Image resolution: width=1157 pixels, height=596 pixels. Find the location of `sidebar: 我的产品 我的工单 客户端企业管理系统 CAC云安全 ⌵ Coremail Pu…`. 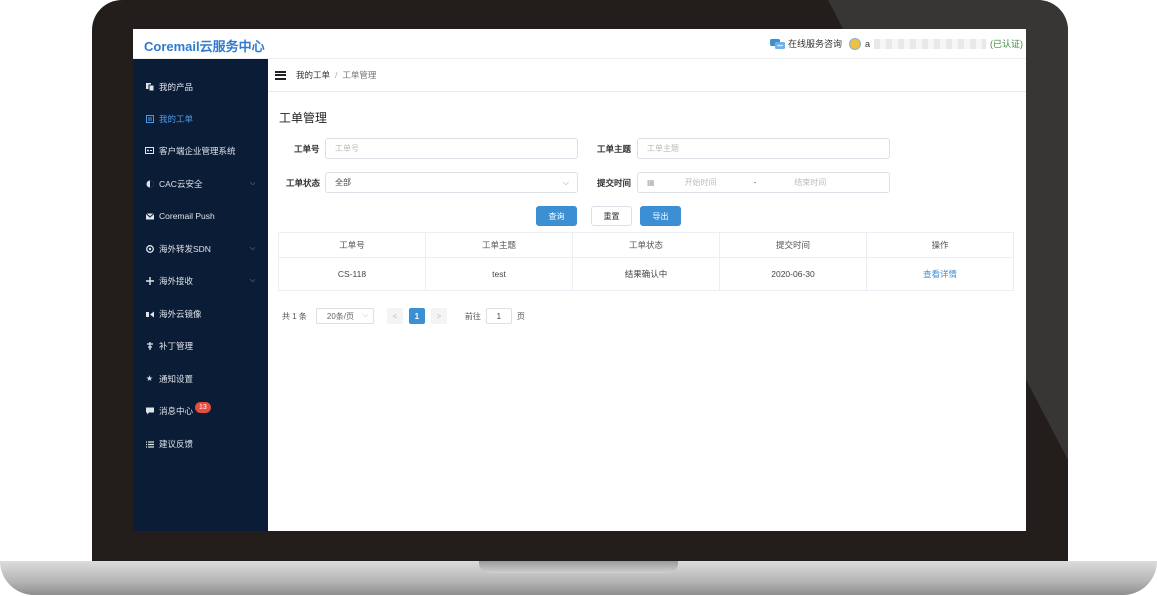

sidebar: 我的产品 我的工单 客户端企业管理系统 CAC云安全 ⌵ Coremail Pu… is located at coordinates (200, 295).